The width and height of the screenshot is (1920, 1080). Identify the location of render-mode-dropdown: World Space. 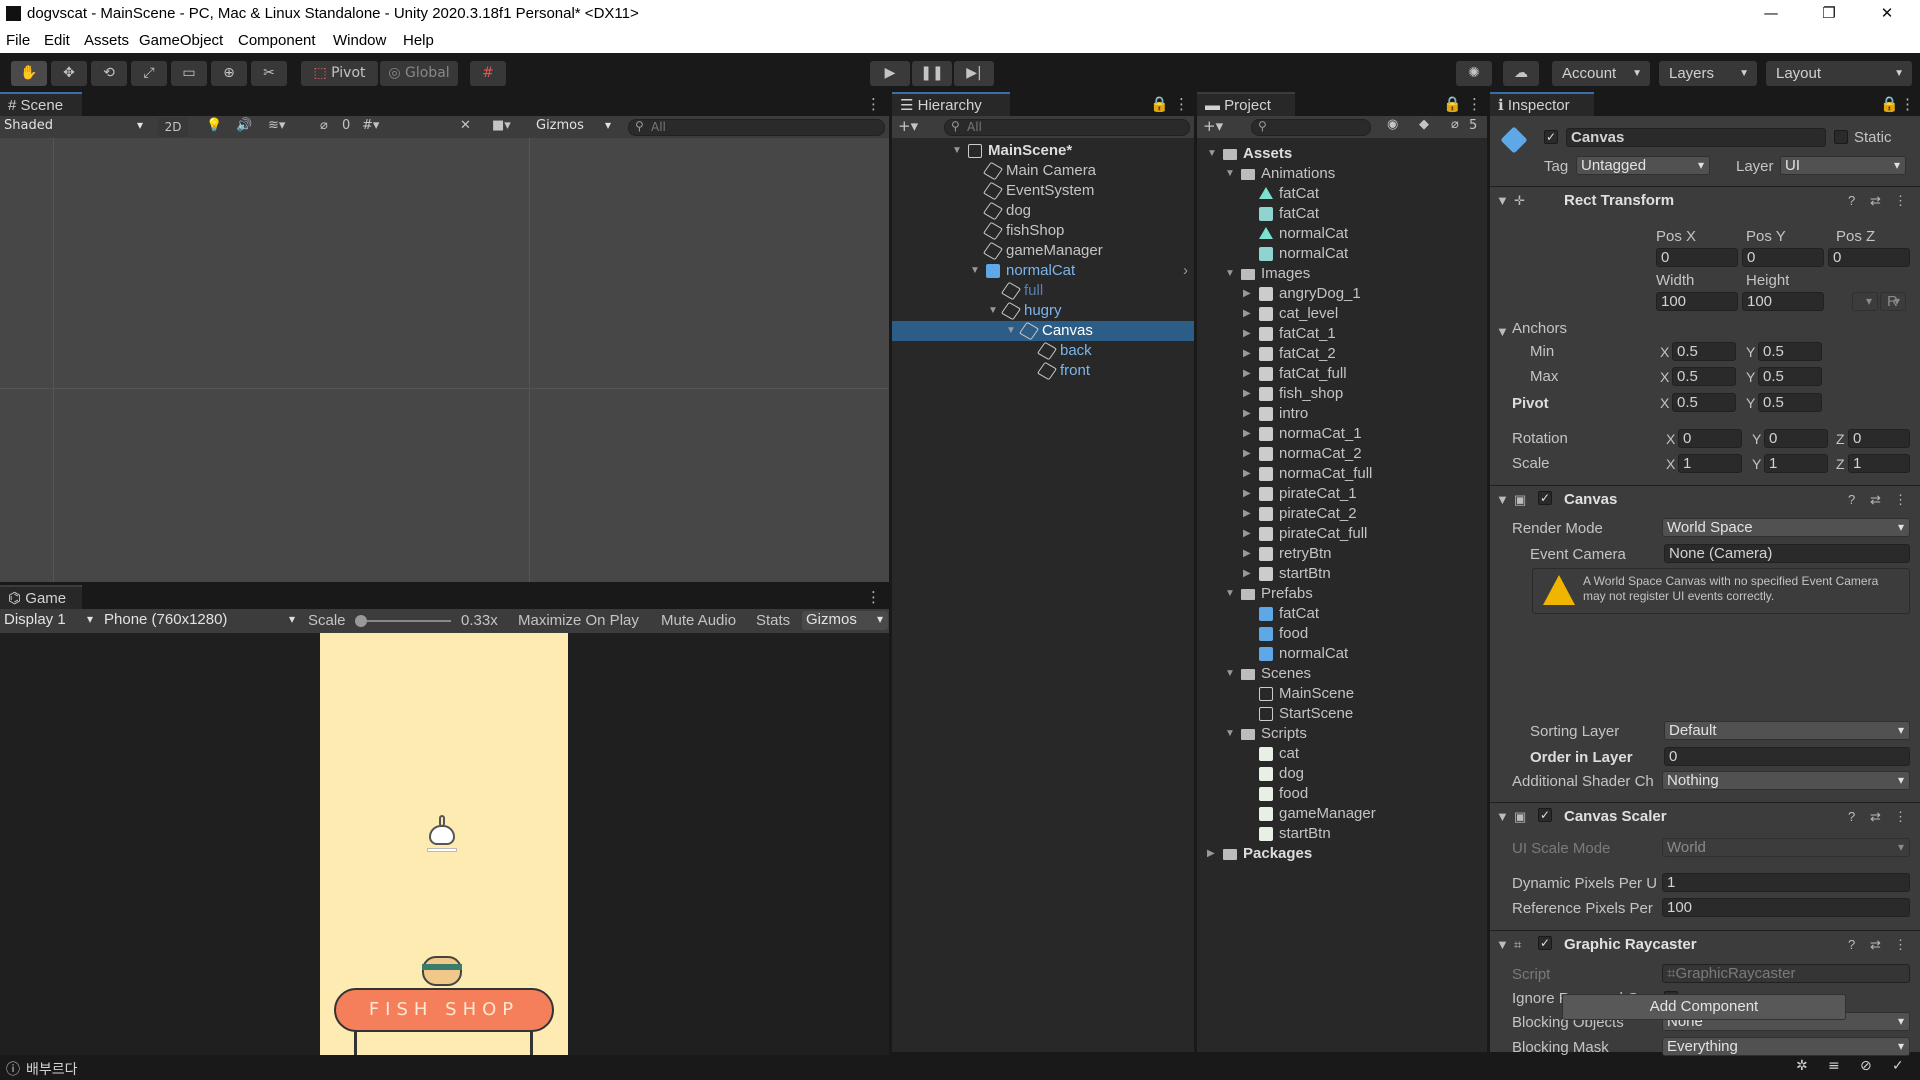
(1786, 527).